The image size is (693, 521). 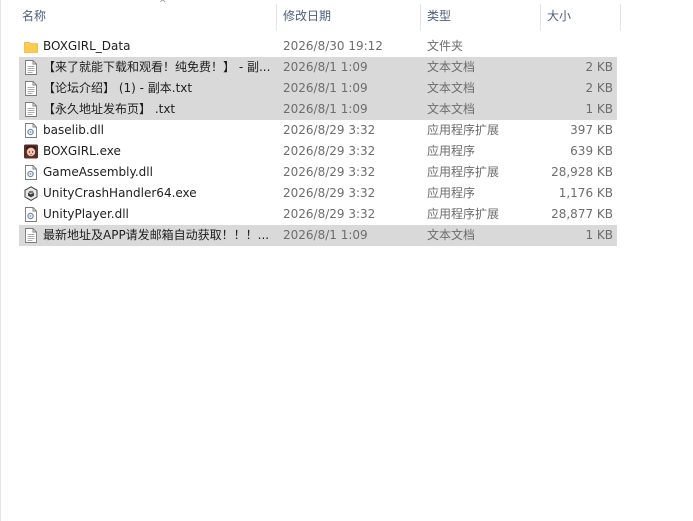 What do you see at coordinates (163, 4) in the screenshot?
I see `sort-ascending-icon: ^` at bounding box center [163, 4].